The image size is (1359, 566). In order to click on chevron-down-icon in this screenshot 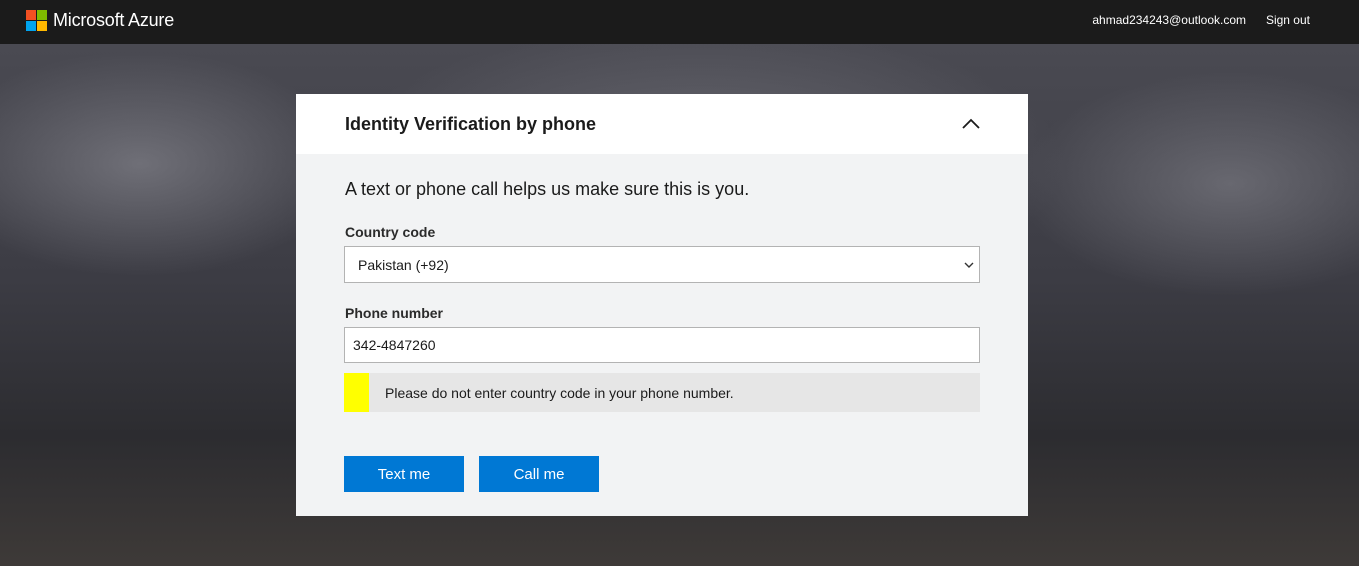, I will do `click(969, 265)`.